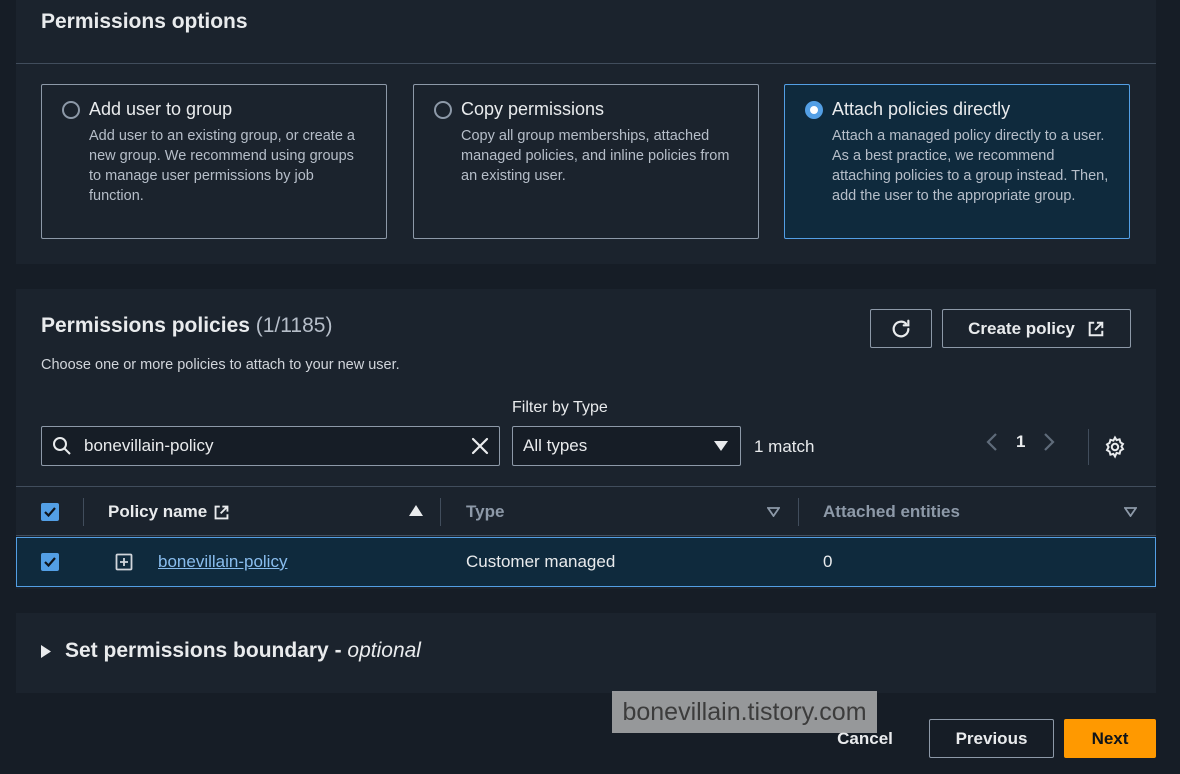  Describe the element at coordinates (784, 446) in the screenshot. I see `match-count: 1 match` at that location.